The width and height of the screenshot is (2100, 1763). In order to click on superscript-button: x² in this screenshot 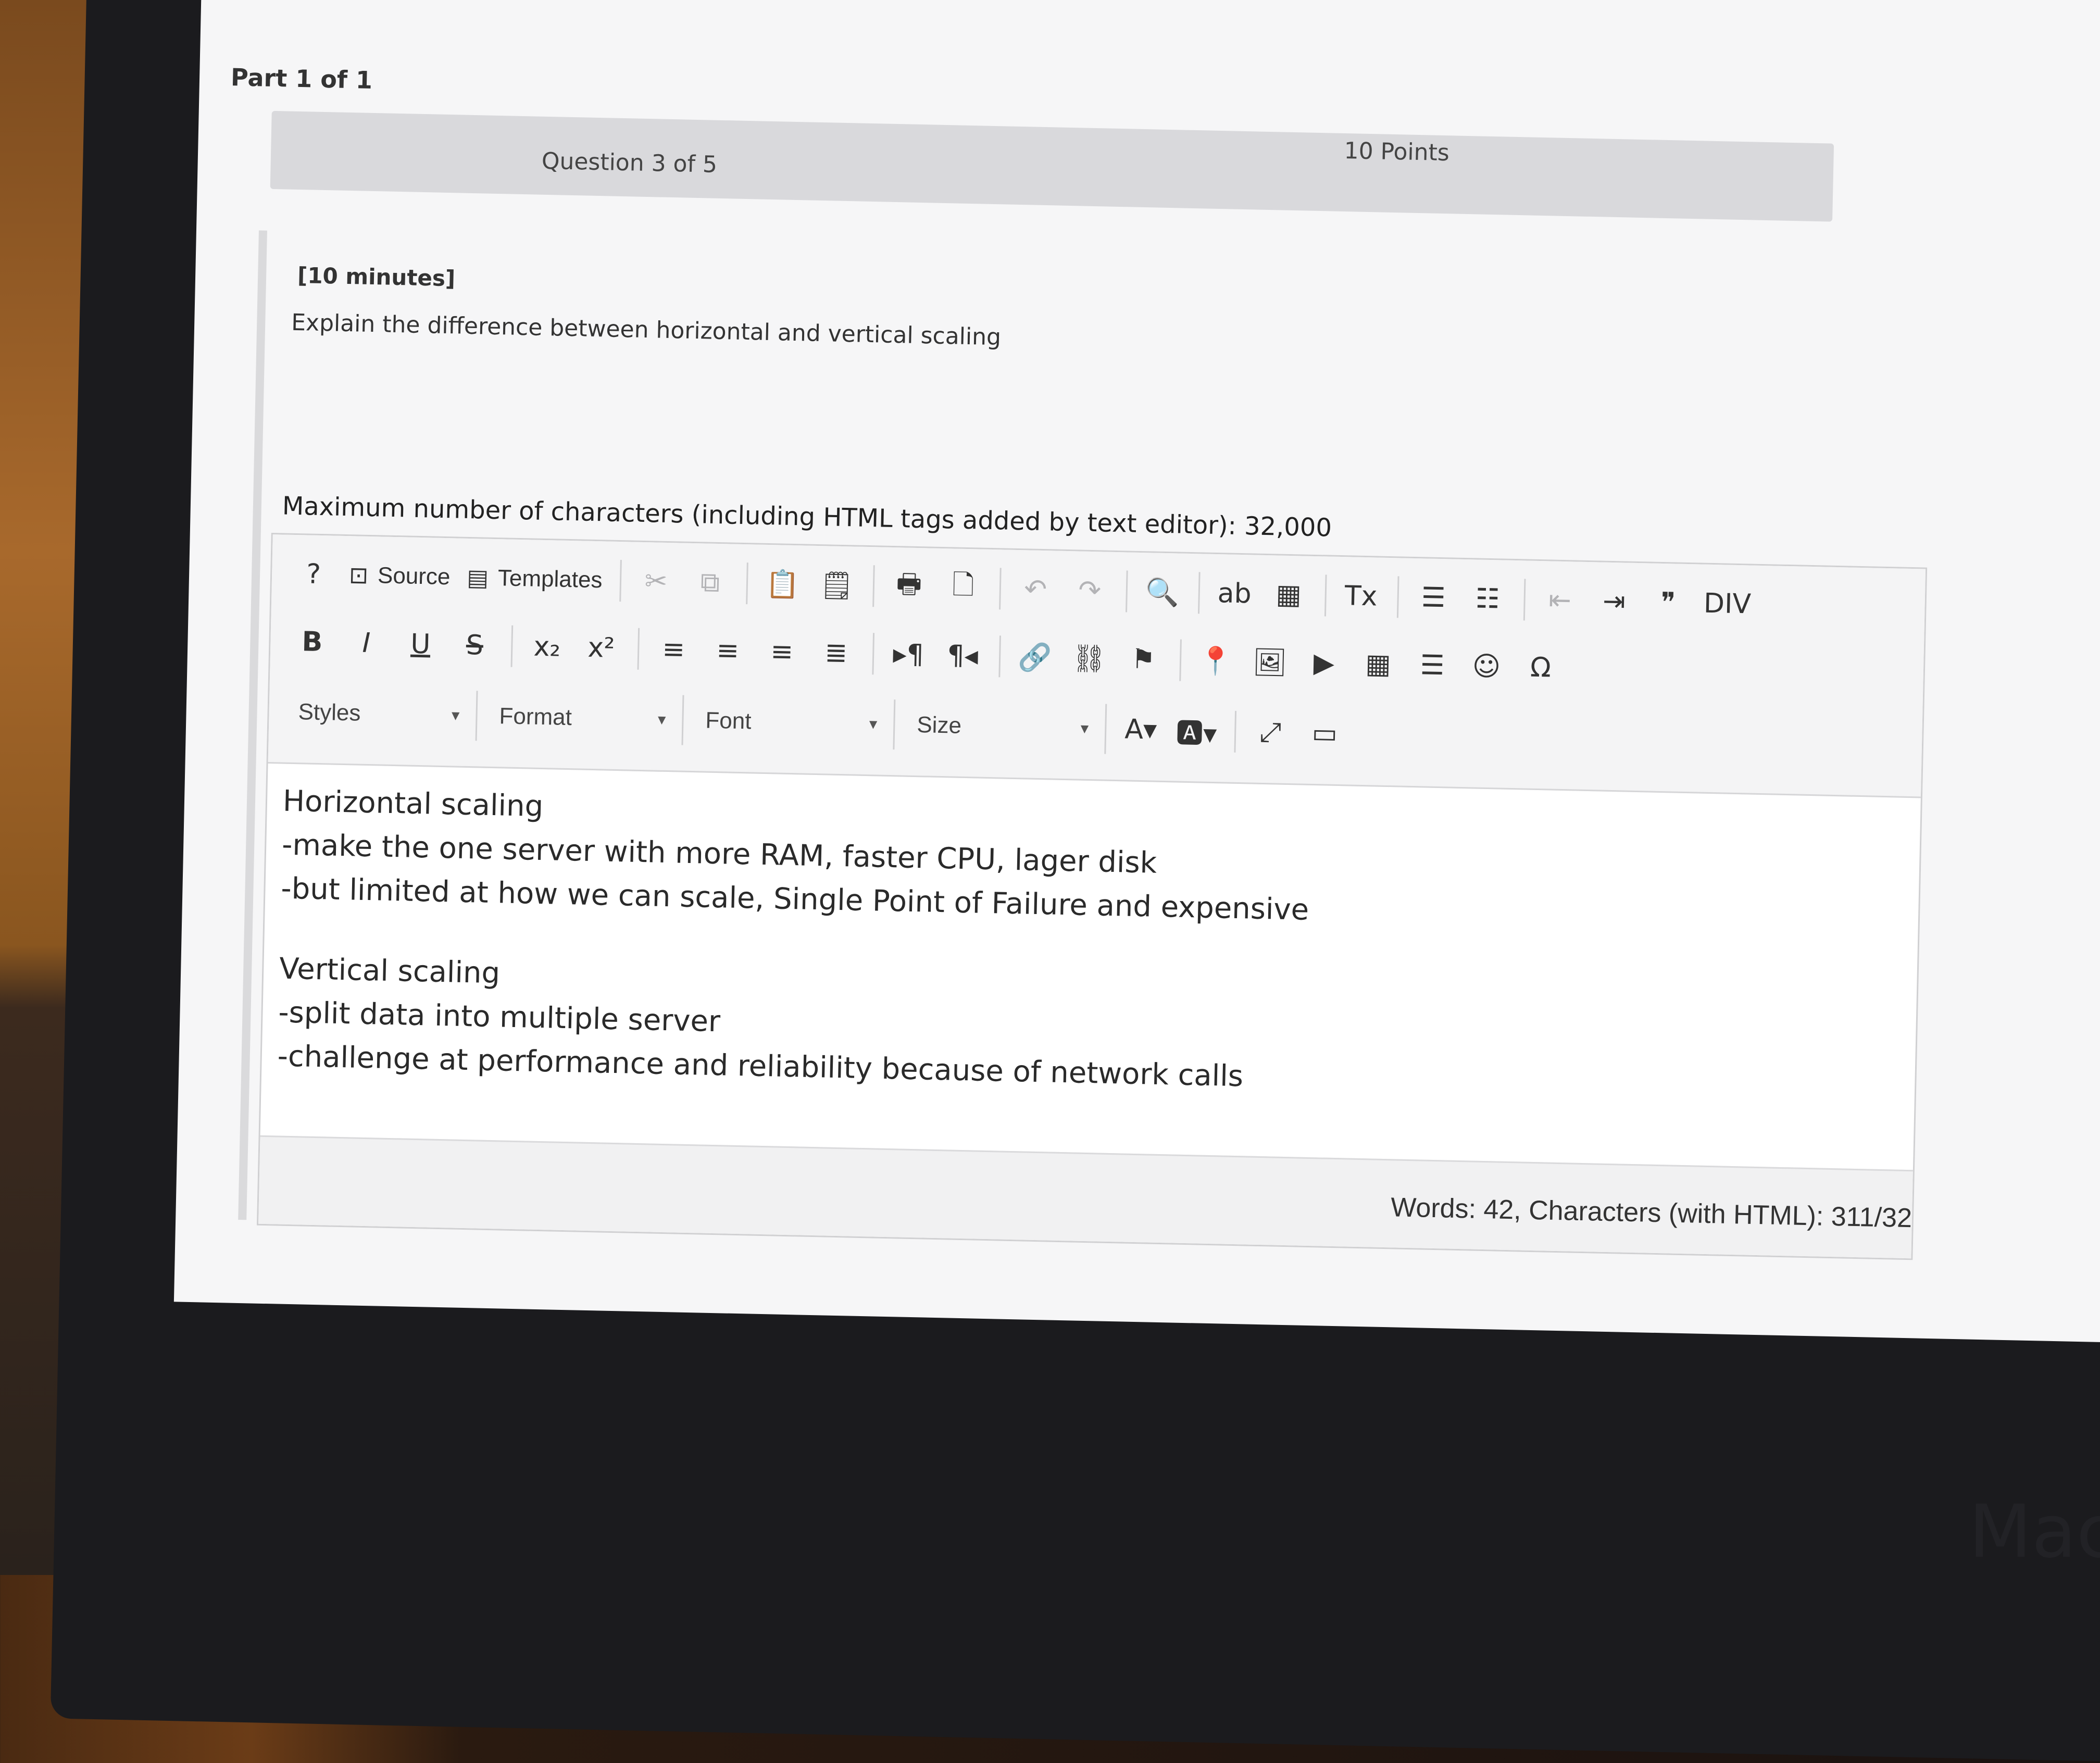, I will do `click(601, 647)`.